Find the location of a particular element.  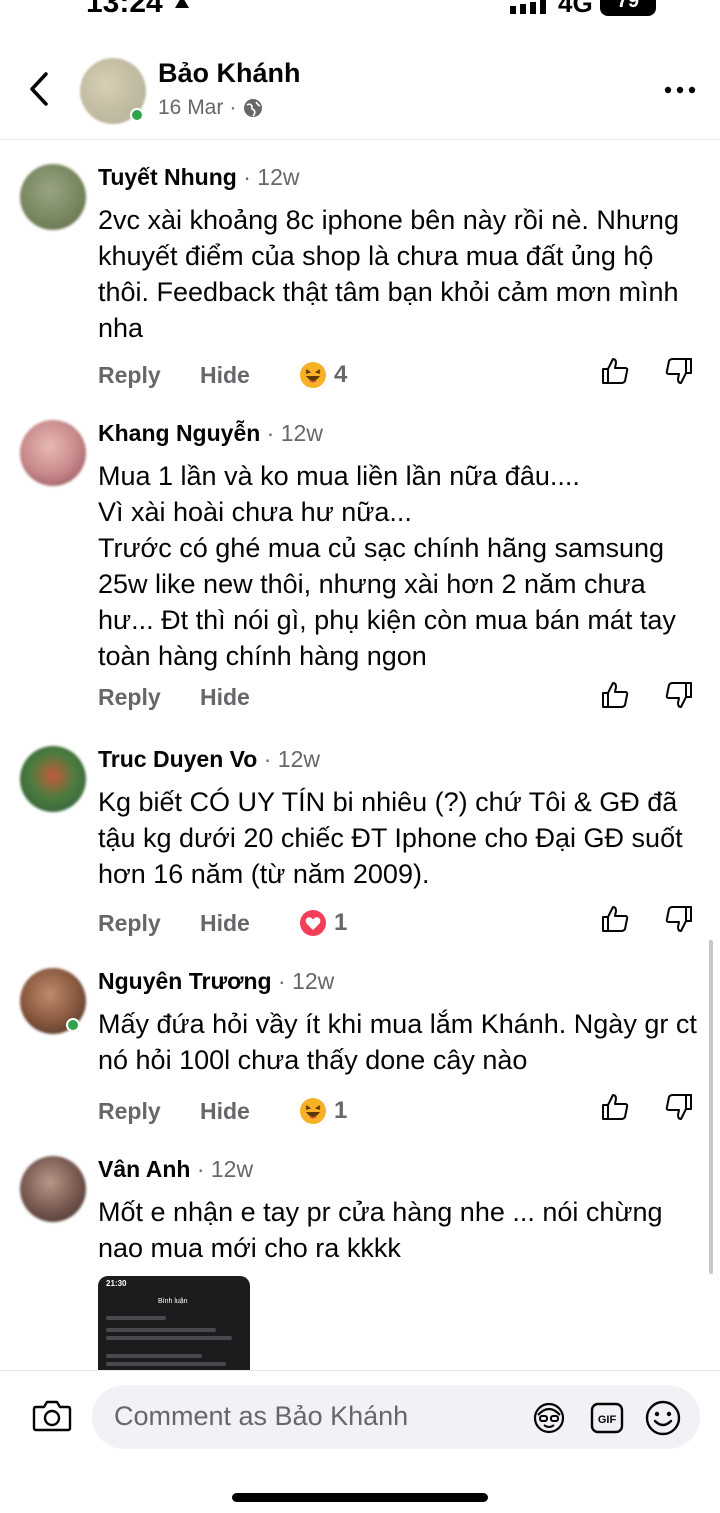

comment-placeholder: Comment as Bảo Khánh is located at coordinates (261, 1416).